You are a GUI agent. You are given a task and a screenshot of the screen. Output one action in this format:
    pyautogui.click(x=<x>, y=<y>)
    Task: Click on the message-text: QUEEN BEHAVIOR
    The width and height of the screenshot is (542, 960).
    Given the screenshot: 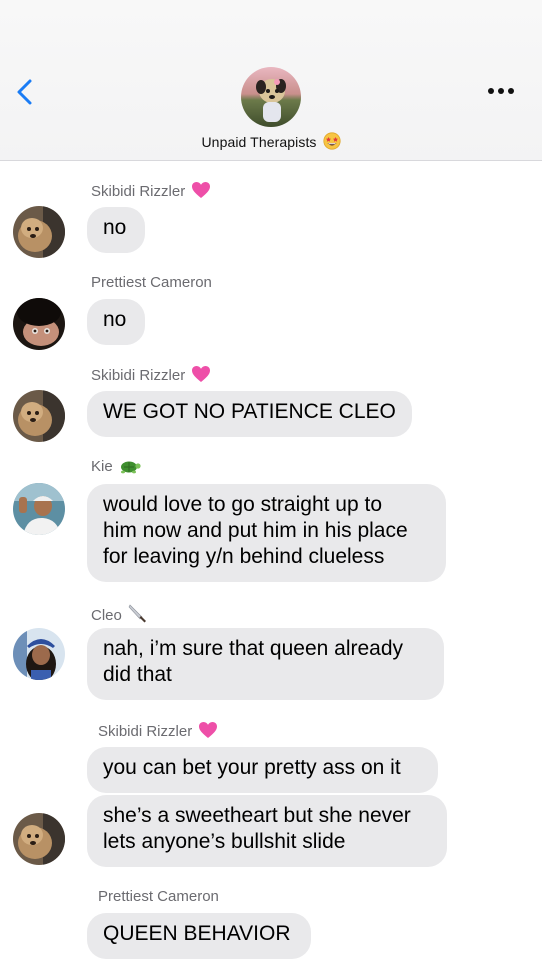 What is the action you would take?
    pyautogui.click(x=197, y=933)
    